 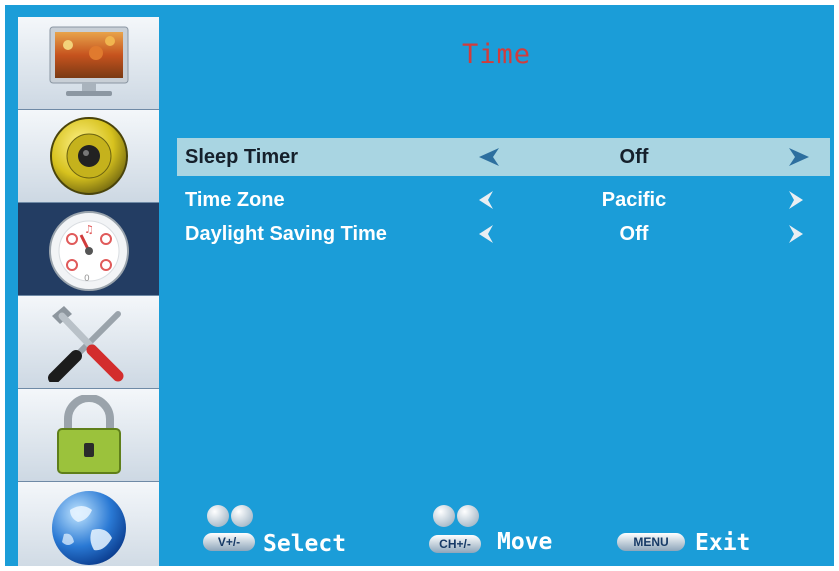 What do you see at coordinates (218, 516) in the screenshot?
I see `left-key-icon` at bounding box center [218, 516].